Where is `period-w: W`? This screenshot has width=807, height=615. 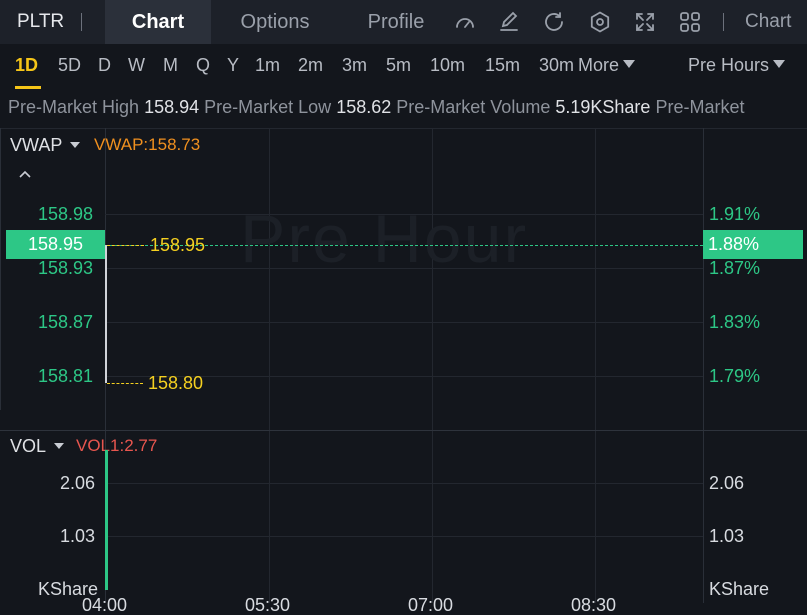
period-w: W is located at coordinates (136, 65).